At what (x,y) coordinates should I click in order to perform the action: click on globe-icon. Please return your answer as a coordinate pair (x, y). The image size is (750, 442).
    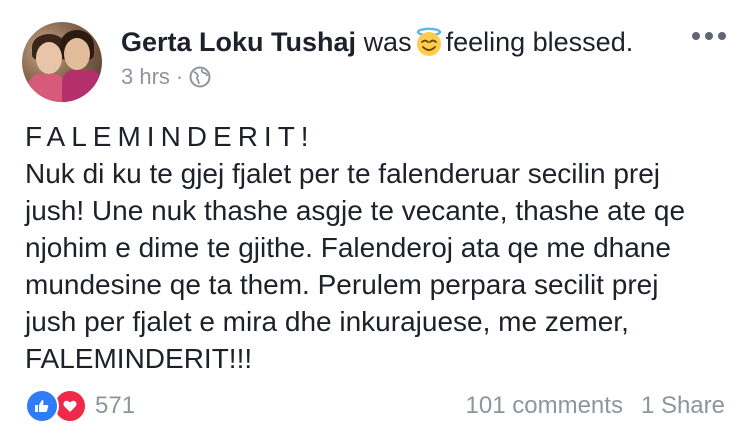
    Looking at the image, I should click on (200, 77).